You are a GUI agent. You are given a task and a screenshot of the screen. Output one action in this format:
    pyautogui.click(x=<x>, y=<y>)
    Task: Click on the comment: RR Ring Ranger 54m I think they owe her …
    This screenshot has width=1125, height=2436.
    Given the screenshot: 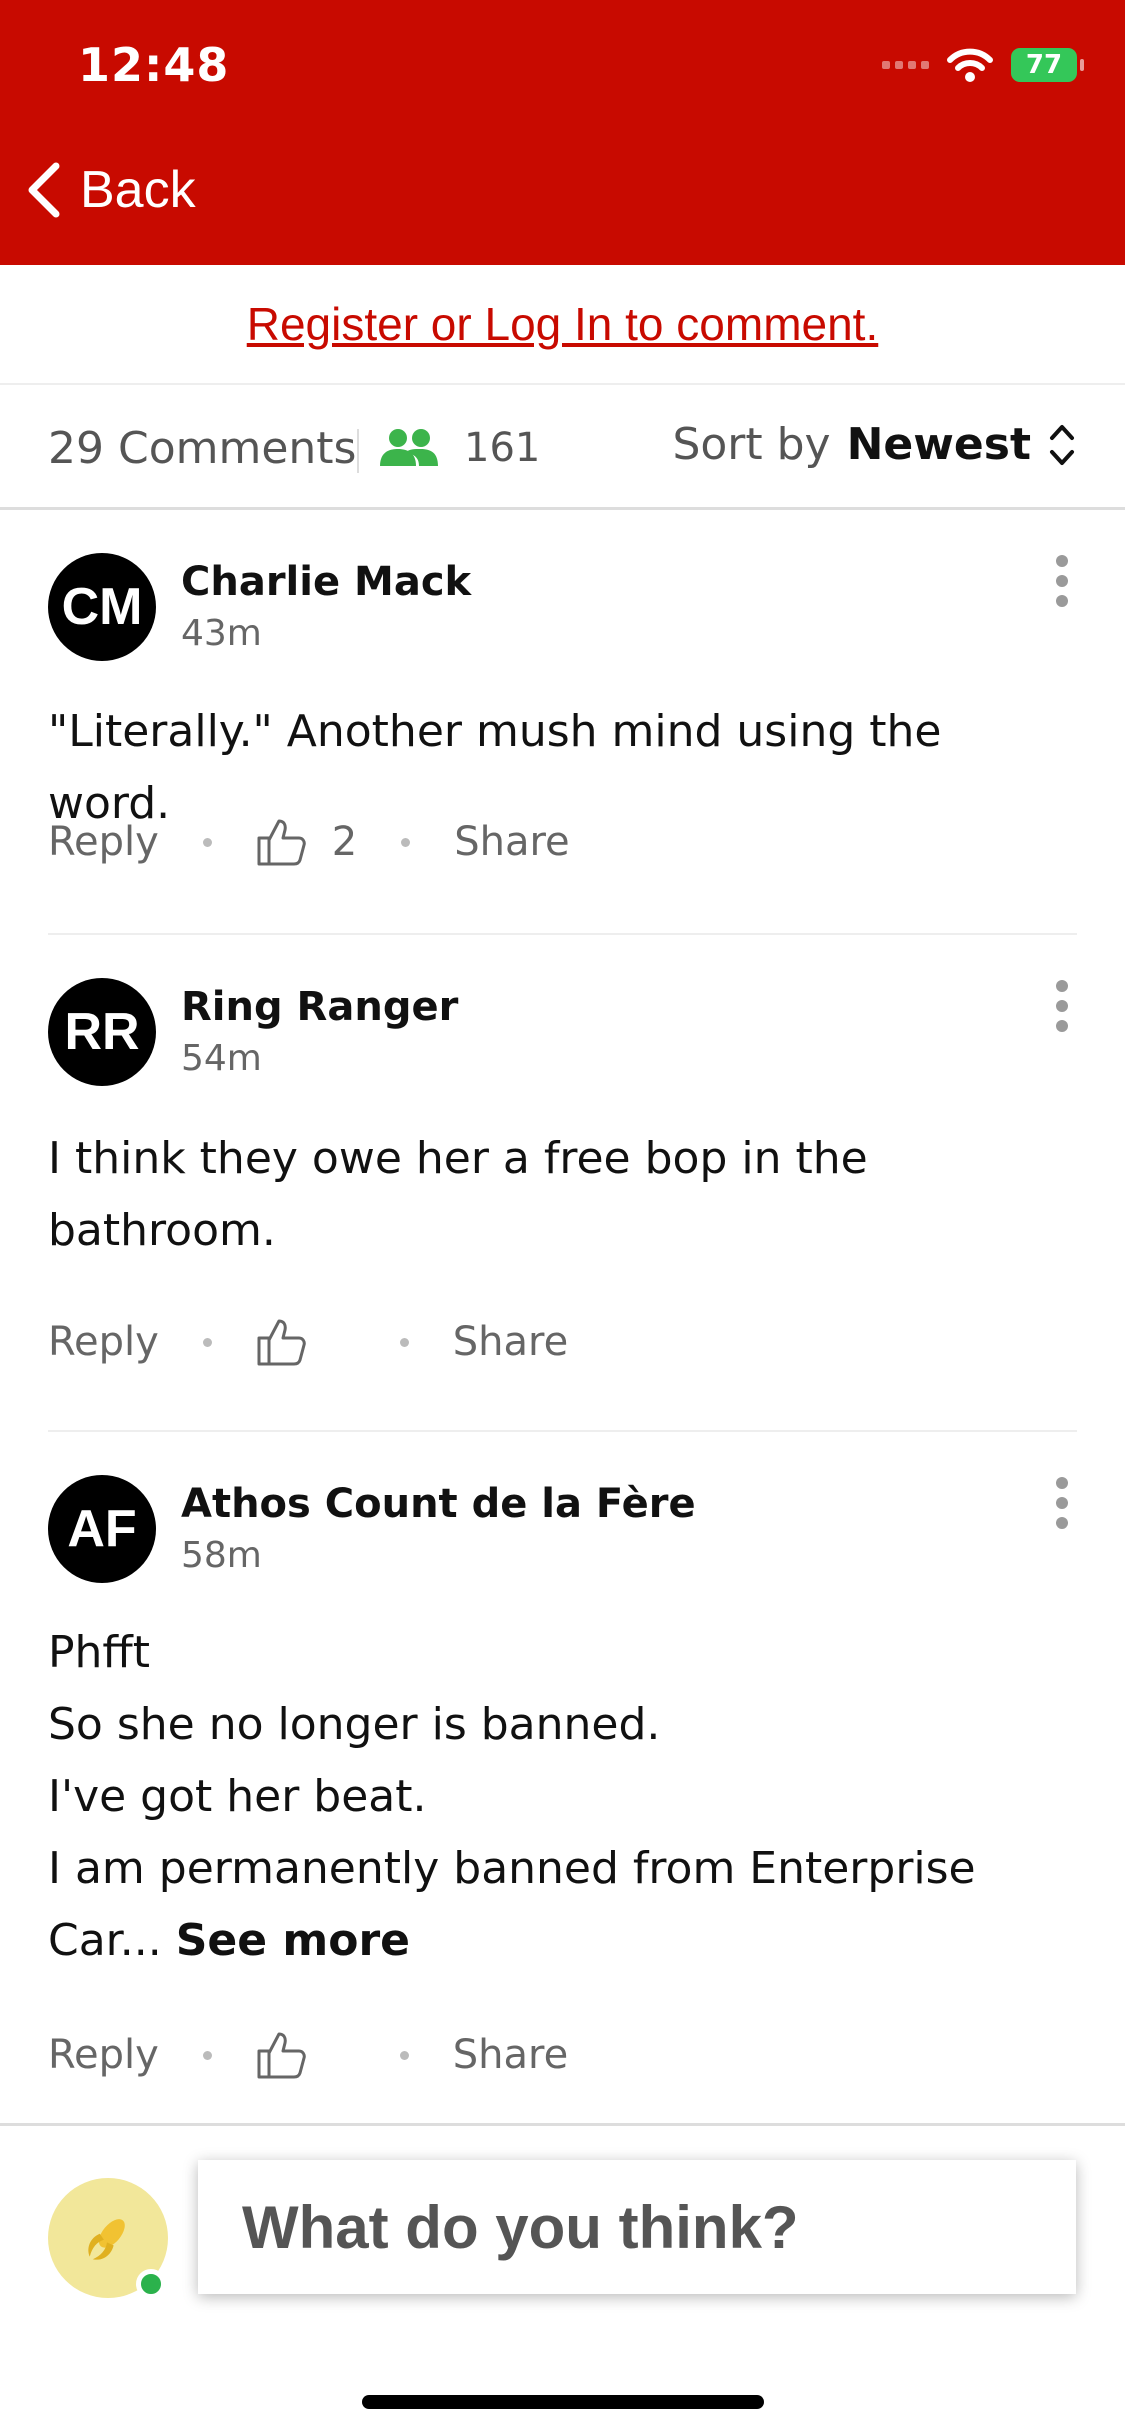 What is the action you would take?
    pyautogui.click(x=562, y=1173)
    